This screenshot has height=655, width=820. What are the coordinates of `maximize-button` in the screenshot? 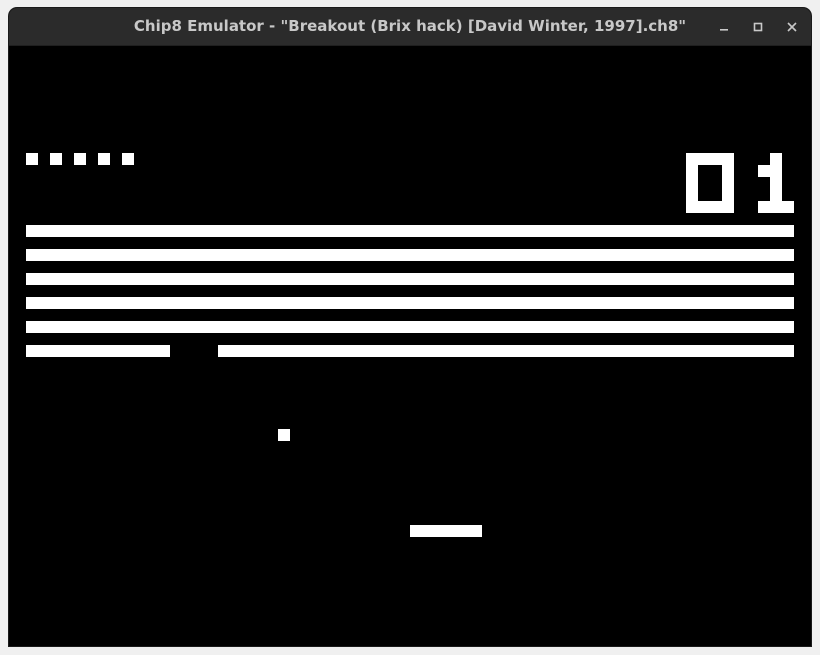 It's located at (758, 27).